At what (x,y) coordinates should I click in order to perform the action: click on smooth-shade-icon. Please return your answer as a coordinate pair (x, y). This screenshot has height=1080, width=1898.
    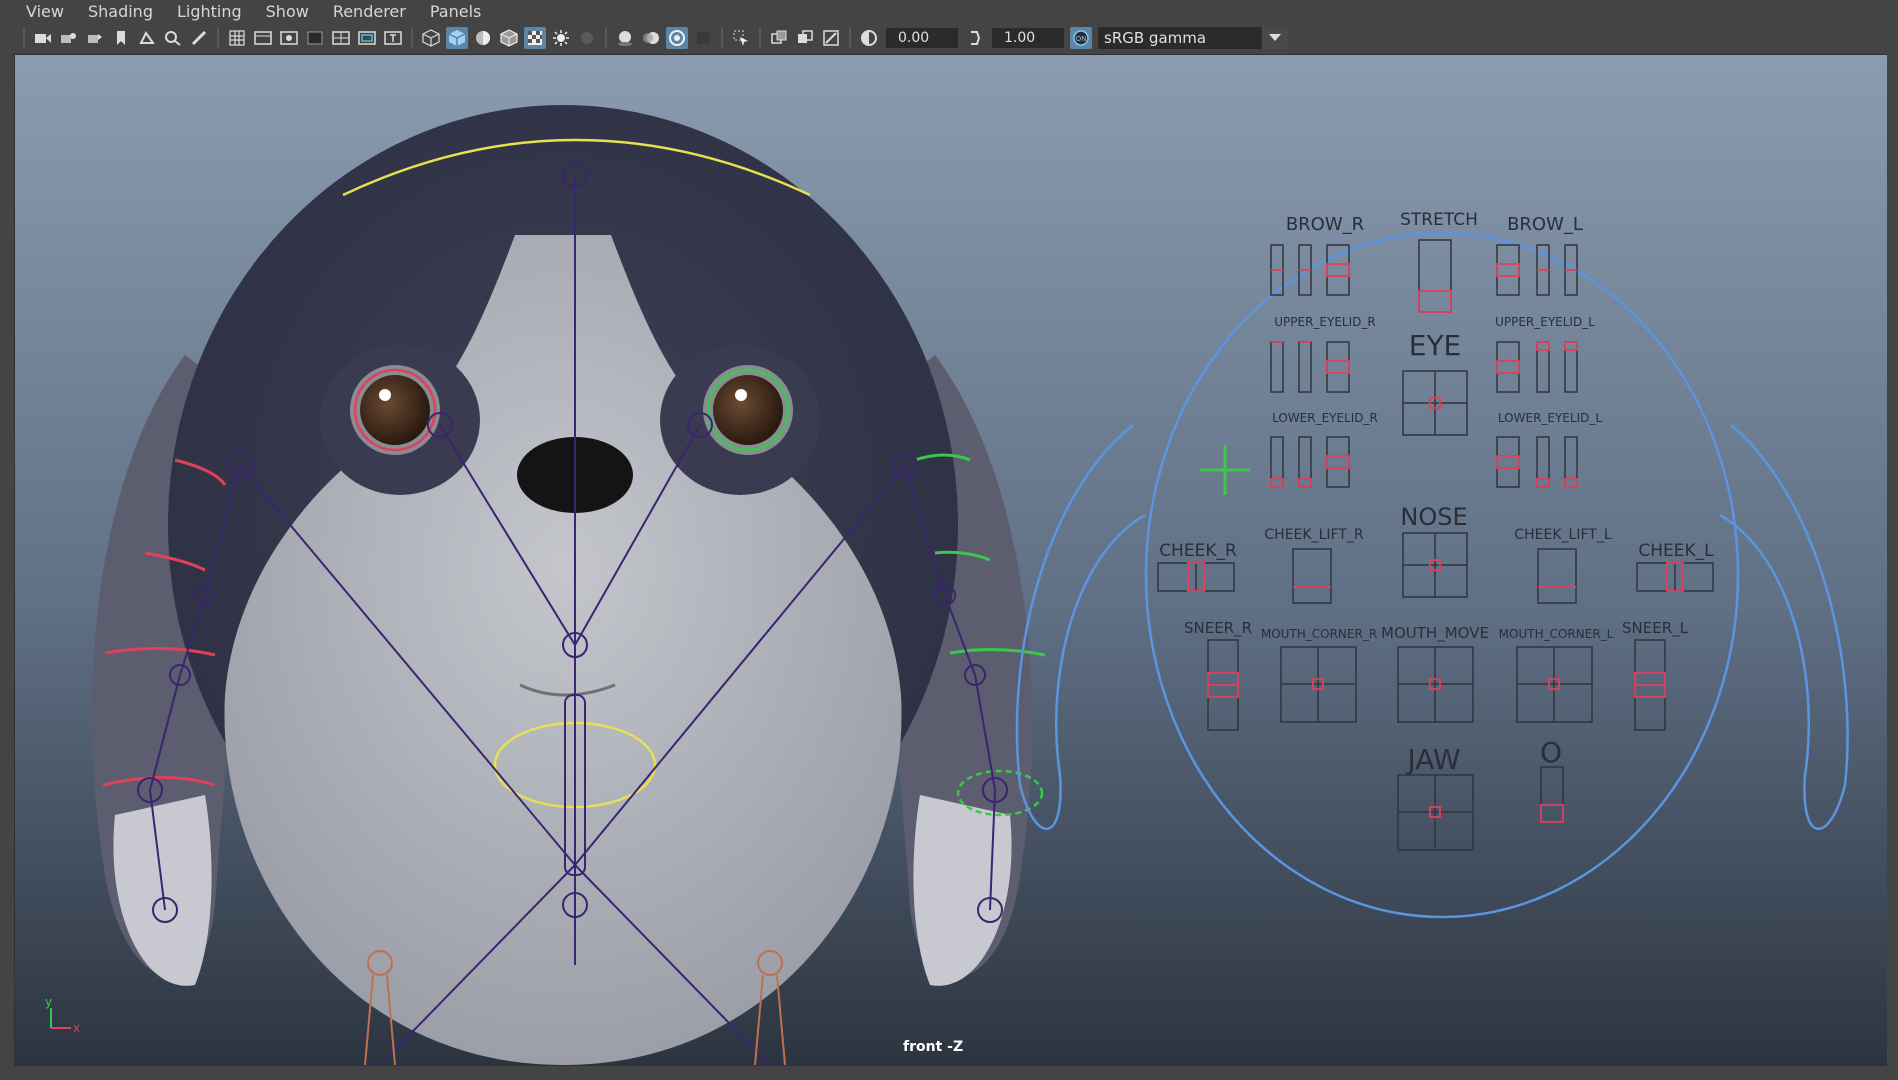
    Looking at the image, I should click on (457, 38).